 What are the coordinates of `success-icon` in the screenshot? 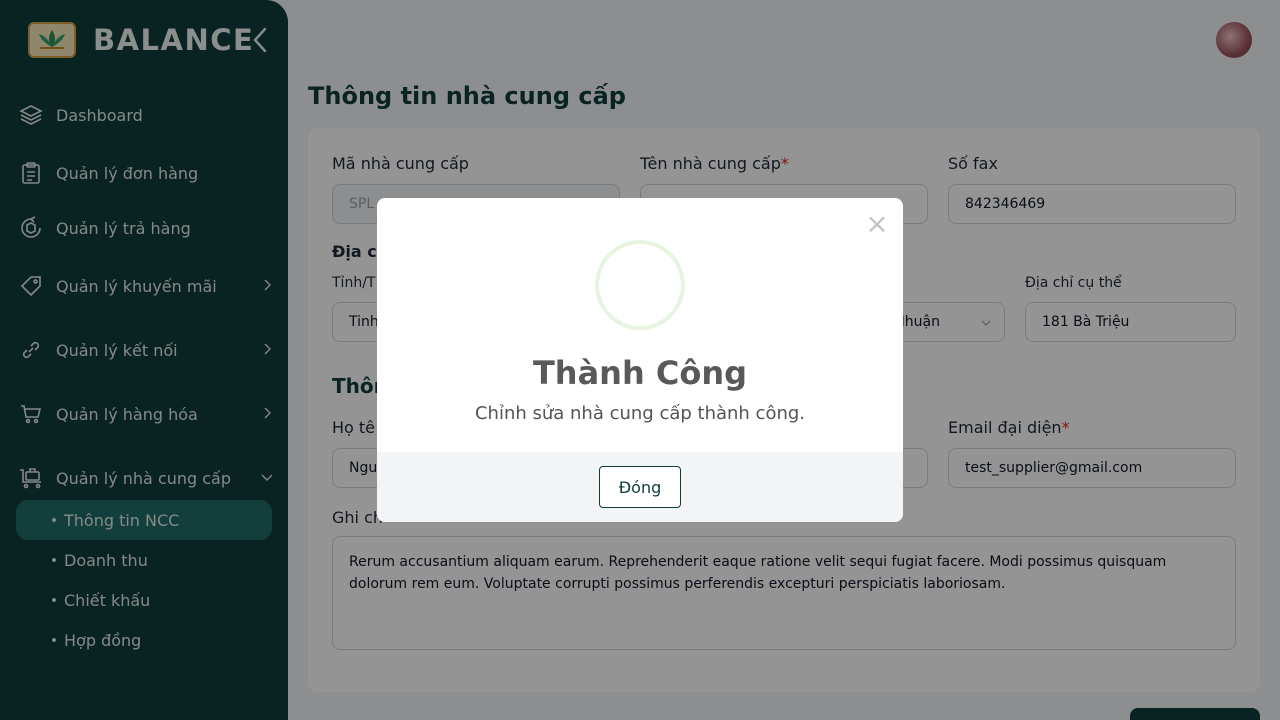 It's located at (640, 285).